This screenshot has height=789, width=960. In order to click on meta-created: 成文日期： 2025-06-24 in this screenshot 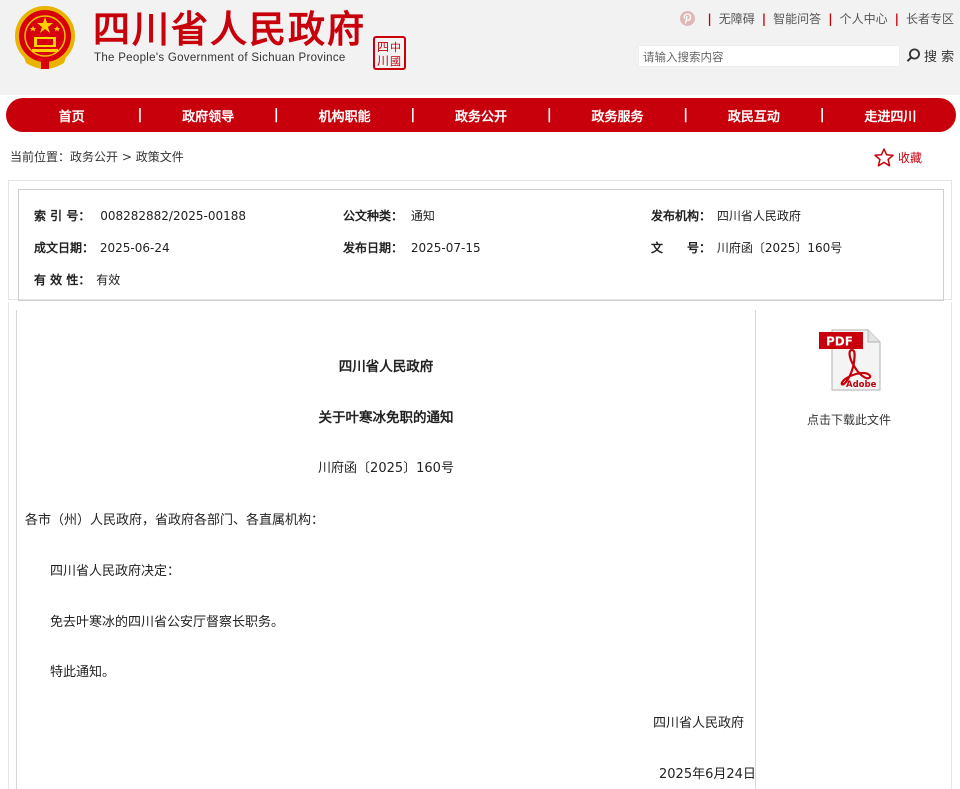, I will do `click(102, 247)`.